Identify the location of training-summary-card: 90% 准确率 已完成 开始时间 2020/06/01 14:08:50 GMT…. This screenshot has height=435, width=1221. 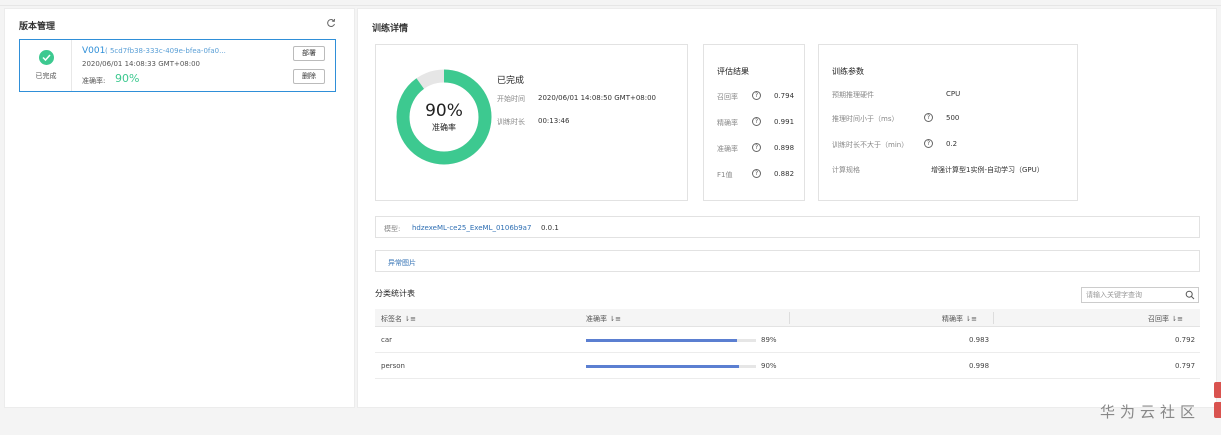
(531, 122).